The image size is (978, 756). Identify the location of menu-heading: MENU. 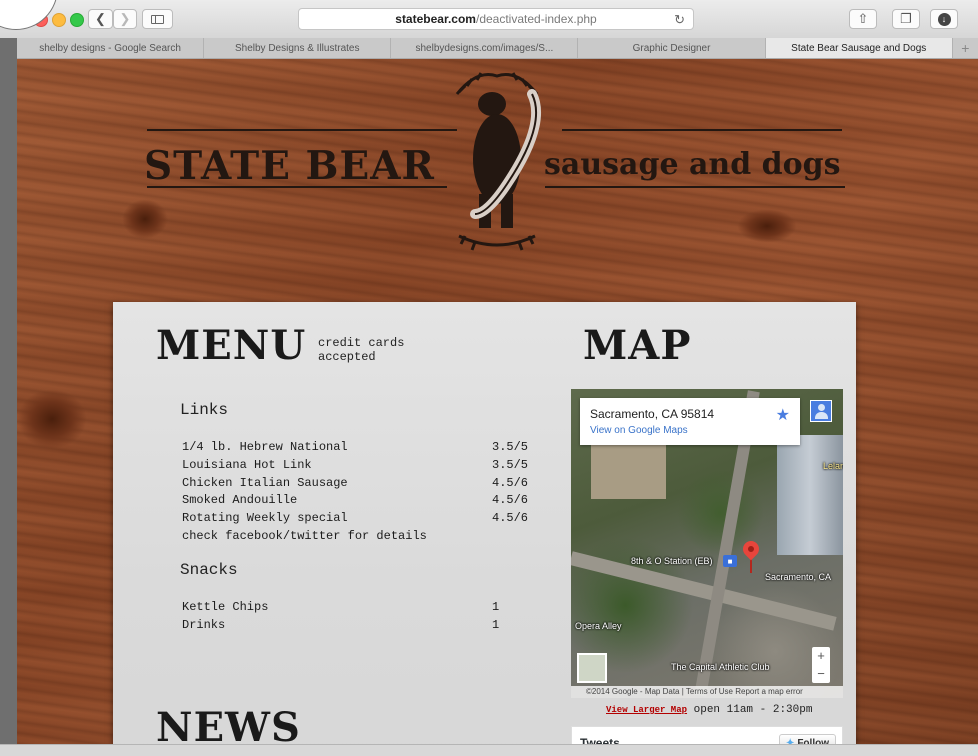
(231, 345).